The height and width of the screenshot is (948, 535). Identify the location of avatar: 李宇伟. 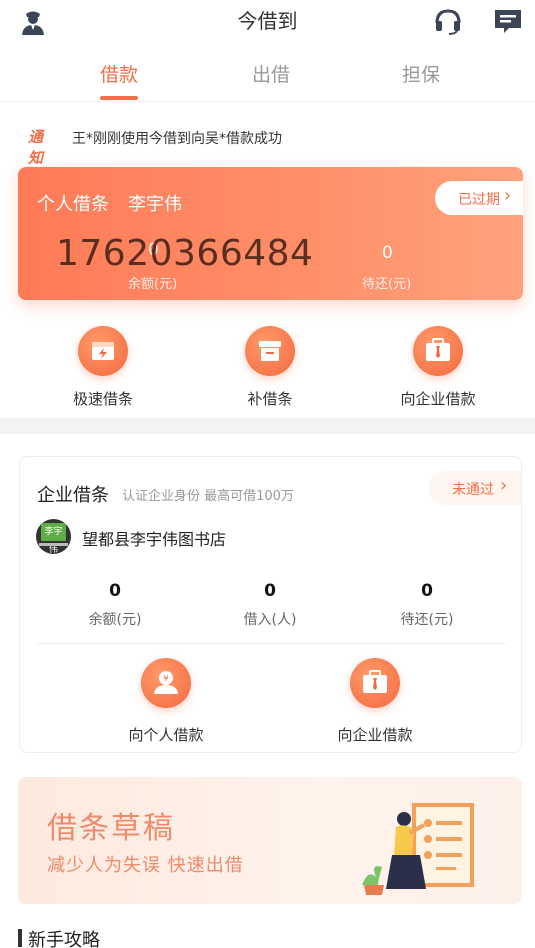
(53, 536).